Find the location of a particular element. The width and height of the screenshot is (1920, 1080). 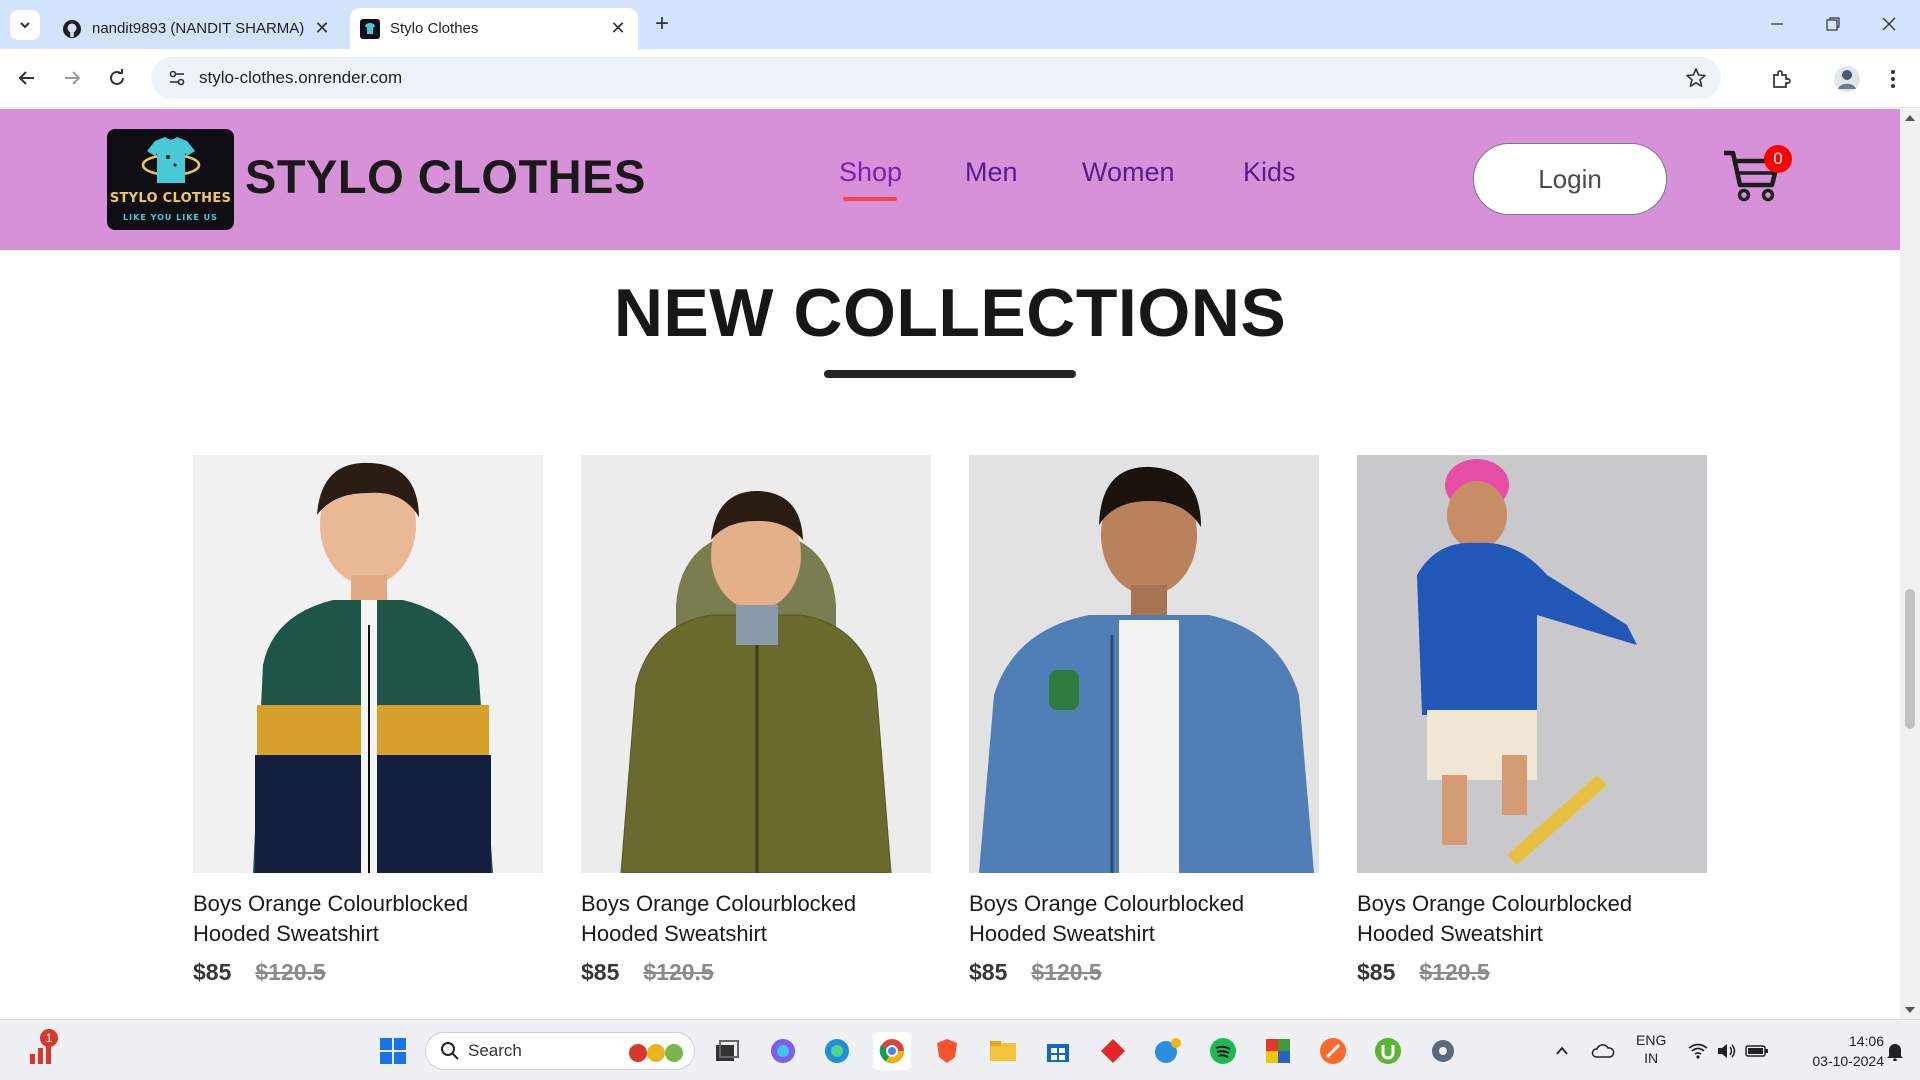

language-line2: IN is located at coordinates (1651, 1058).